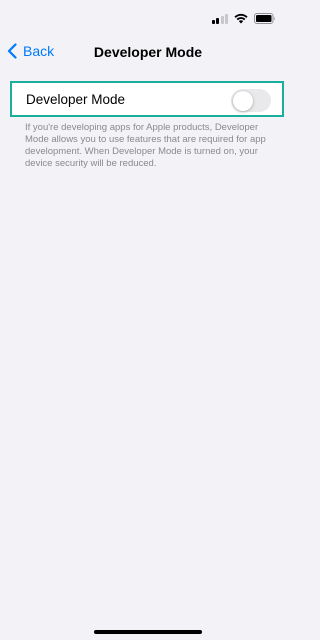 The height and width of the screenshot is (640, 320). What do you see at coordinates (265, 18) in the screenshot?
I see `battery-icon` at bounding box center [265, 18].